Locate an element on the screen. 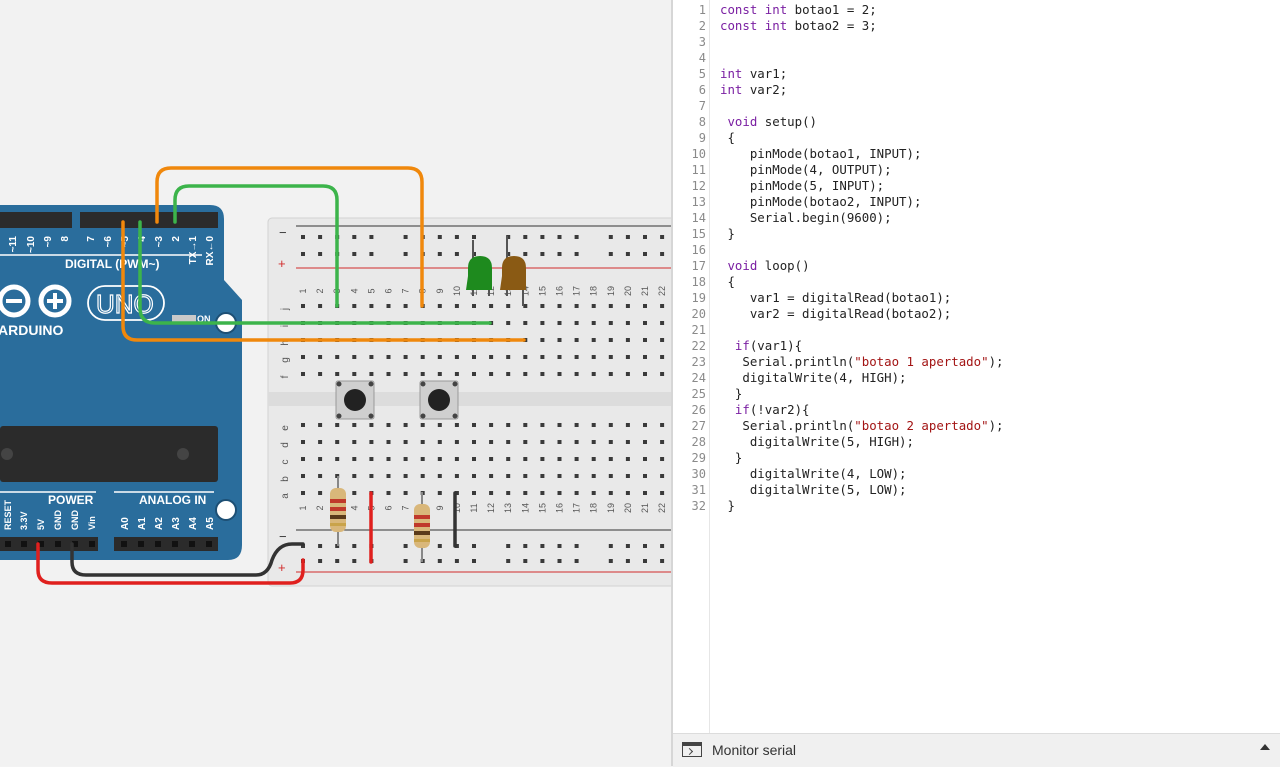  code-line: digitalWrite(5, LOW); is located at coordinates (813, 490).